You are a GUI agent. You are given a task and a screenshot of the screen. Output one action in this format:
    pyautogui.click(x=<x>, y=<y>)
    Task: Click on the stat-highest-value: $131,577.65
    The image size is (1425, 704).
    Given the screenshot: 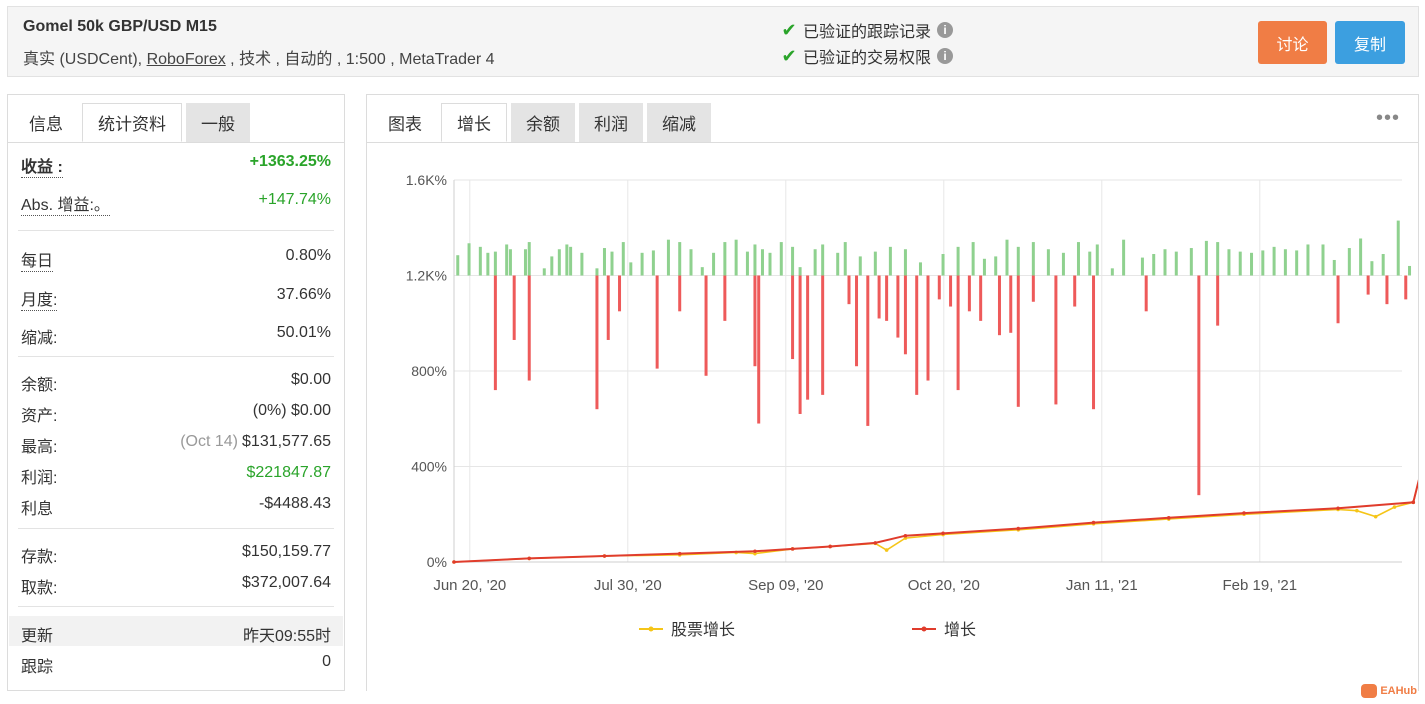 What is the action you would take?
    pyautogui.click(x=286, y=441)
    